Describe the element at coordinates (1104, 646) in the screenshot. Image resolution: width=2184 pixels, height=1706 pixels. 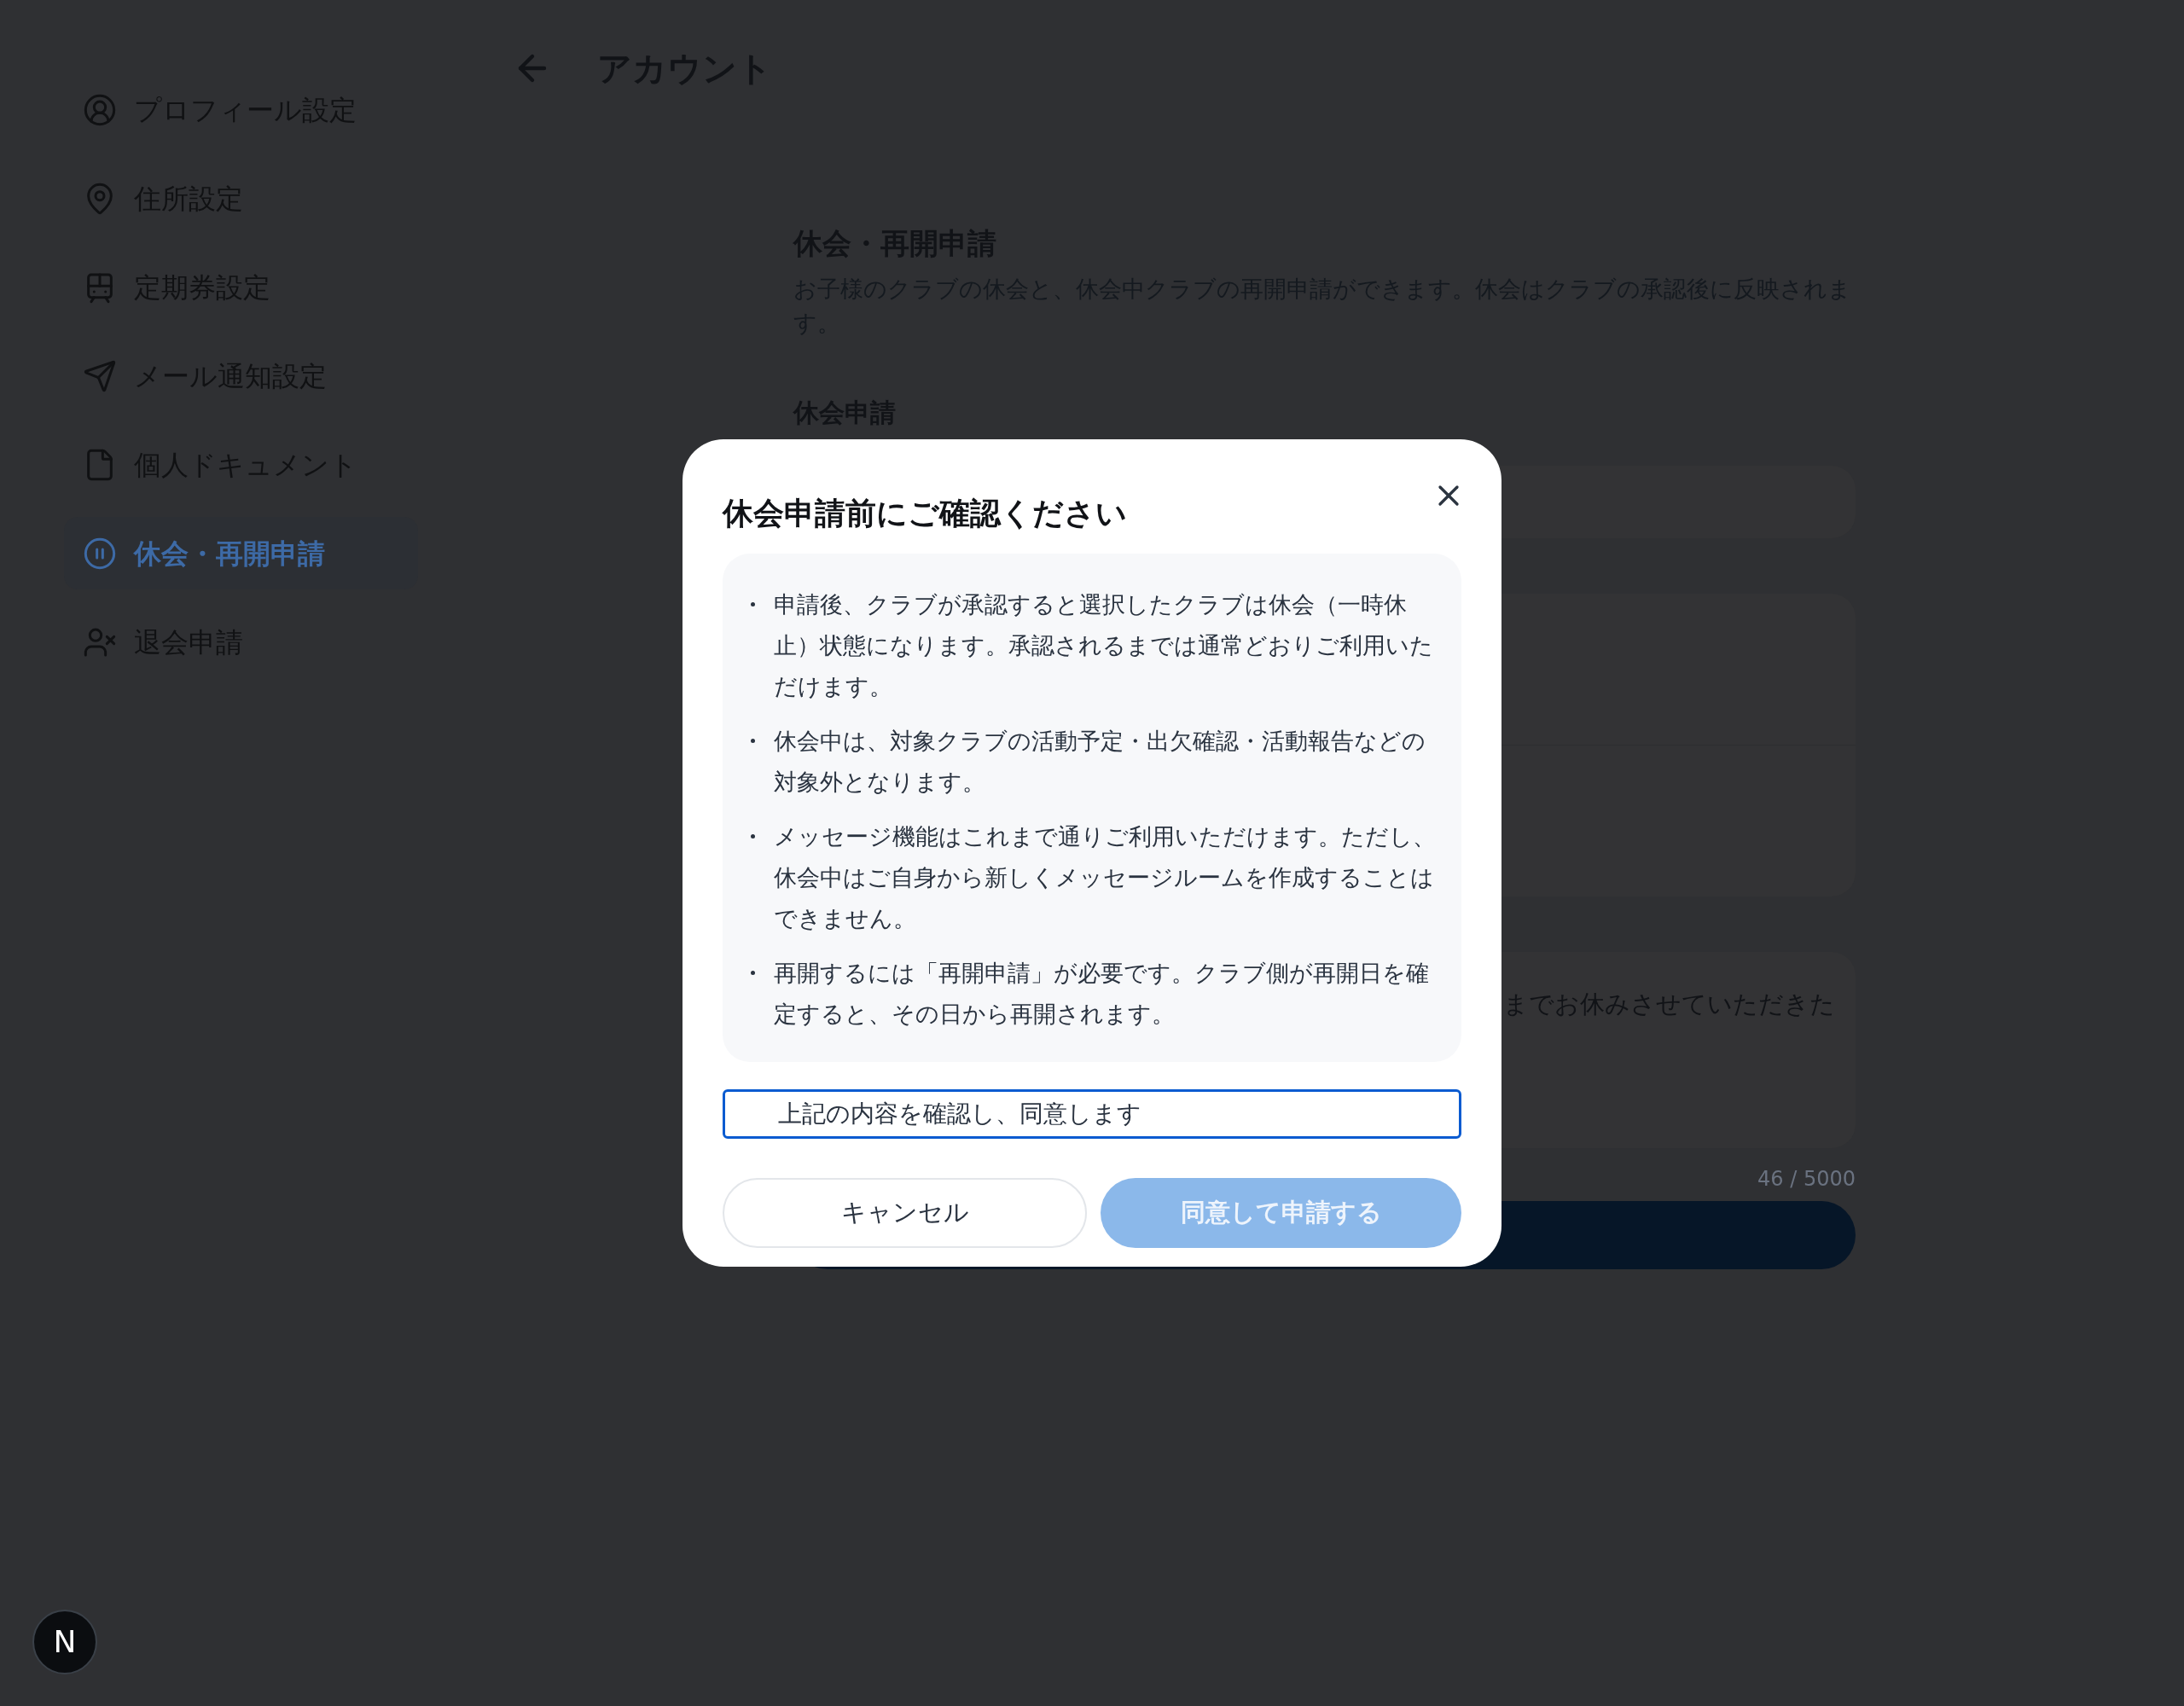
I see `note-text: 申請後、クラブが承認すると選択したクラブは休会（一時休止）状態になります。承認されるまでは通常どおりご利用いただけます。` at that location.